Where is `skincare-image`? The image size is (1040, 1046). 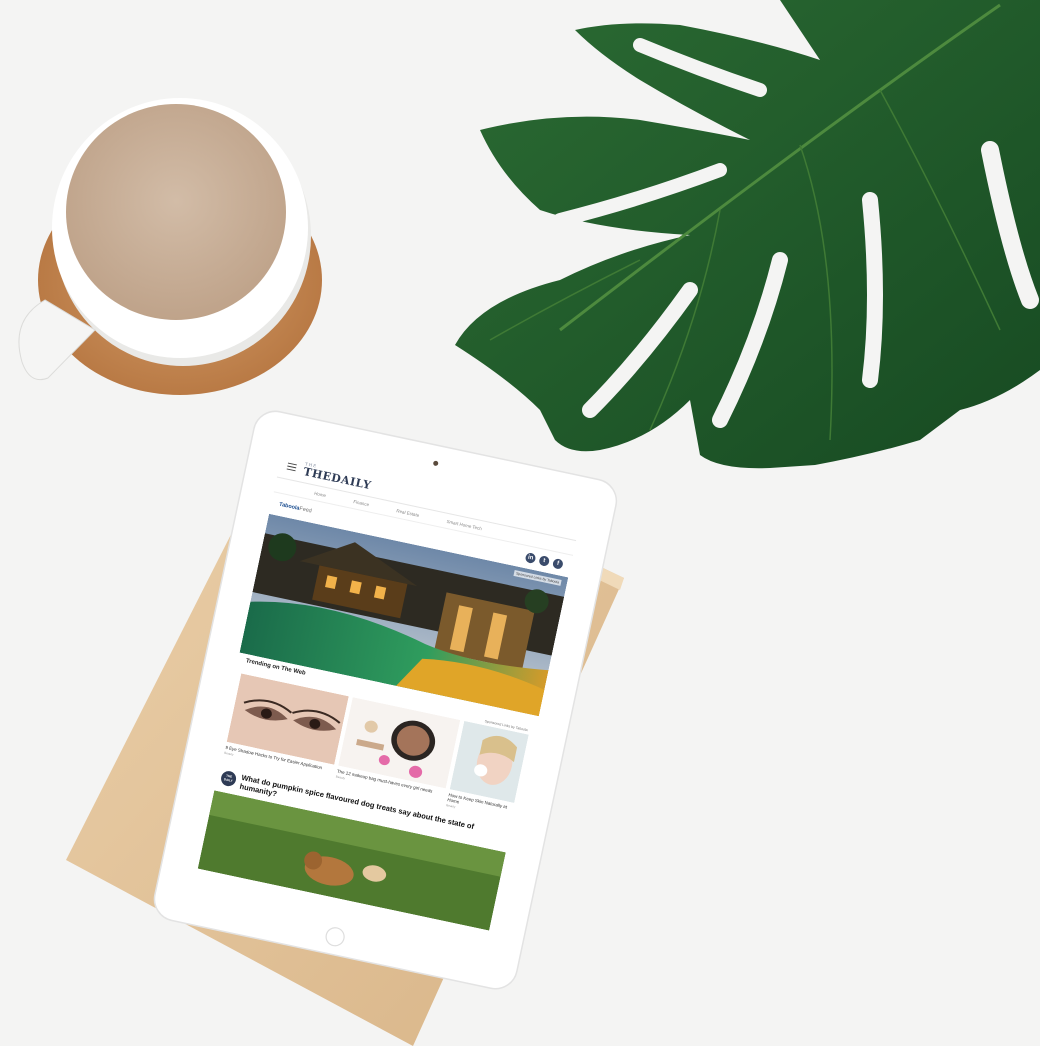
skincare-image is located at coordinates (489, 762).